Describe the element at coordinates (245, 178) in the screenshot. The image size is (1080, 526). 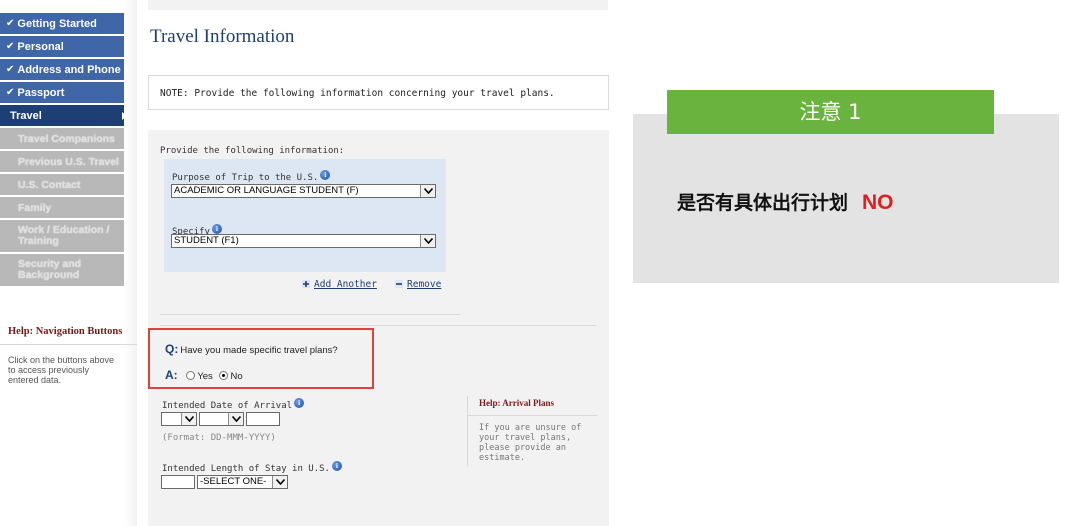
I see `purpose-label-text: Purpose of Trip to the U.S.` at that location.